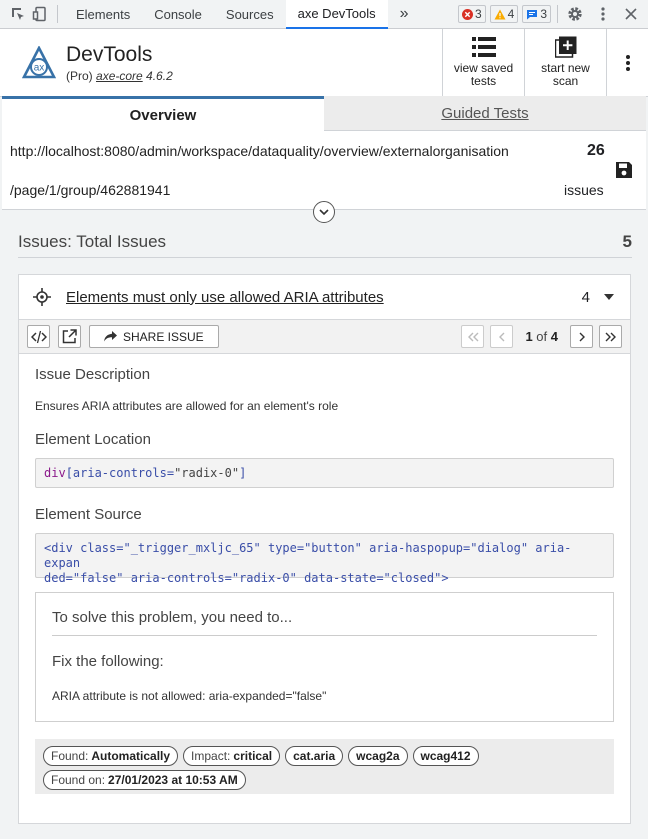  Describe the element at coordinates (565, 47) in the screenshot. I see `add-scan-icon` at that location.